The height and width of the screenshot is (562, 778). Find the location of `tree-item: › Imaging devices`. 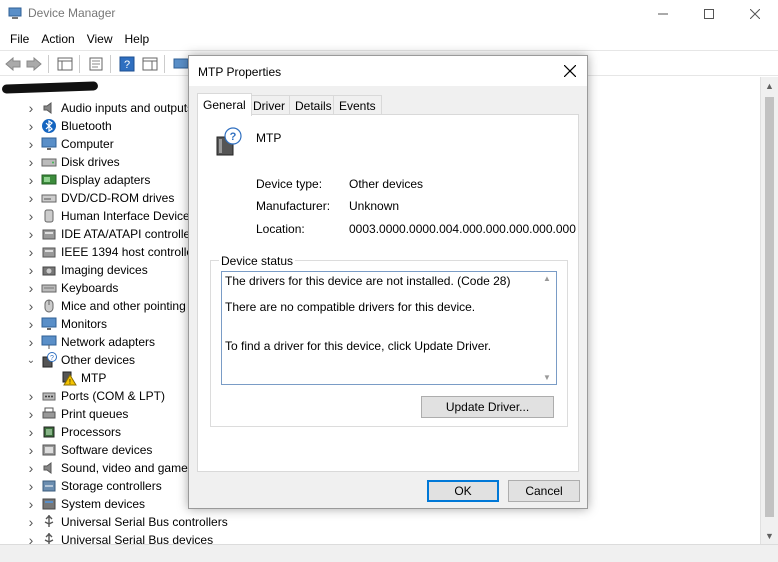

tree-item: › Imaging devices is located at coordinates (86, 270).